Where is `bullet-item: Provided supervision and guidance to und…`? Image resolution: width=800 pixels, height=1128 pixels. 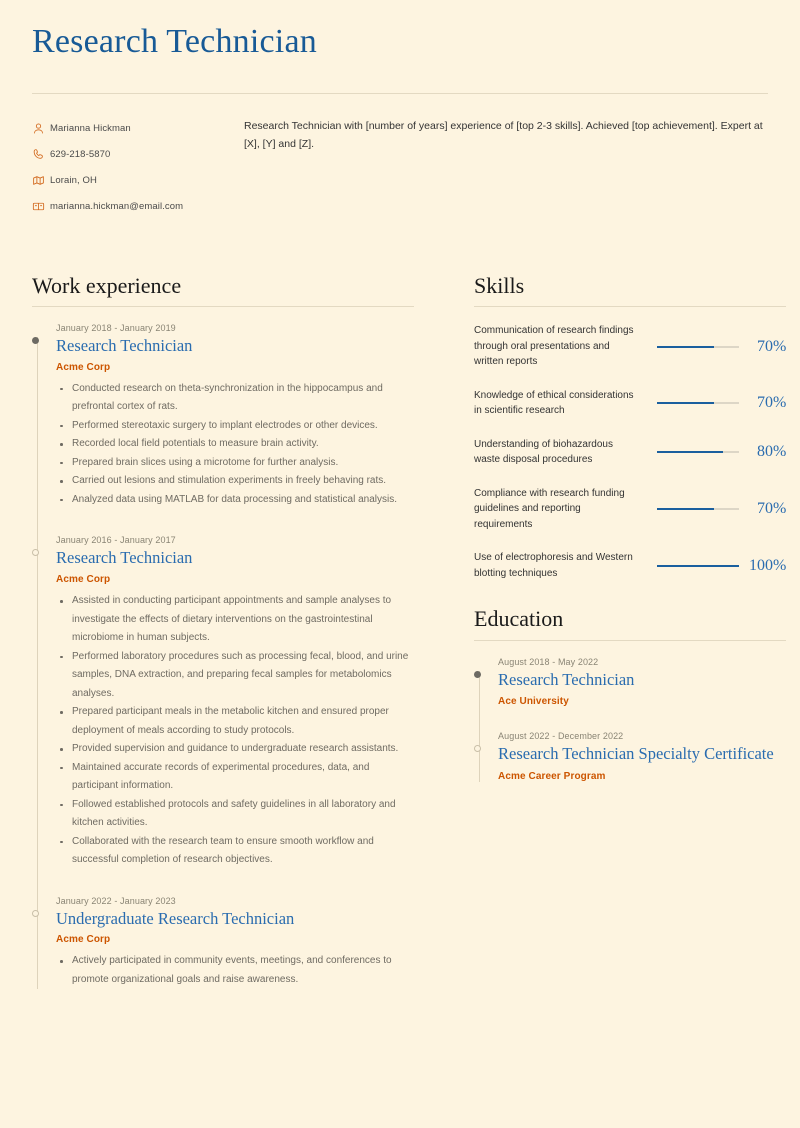
bullet-item: Provided supervision and guidance to und… is located at coordinates (235, 749).